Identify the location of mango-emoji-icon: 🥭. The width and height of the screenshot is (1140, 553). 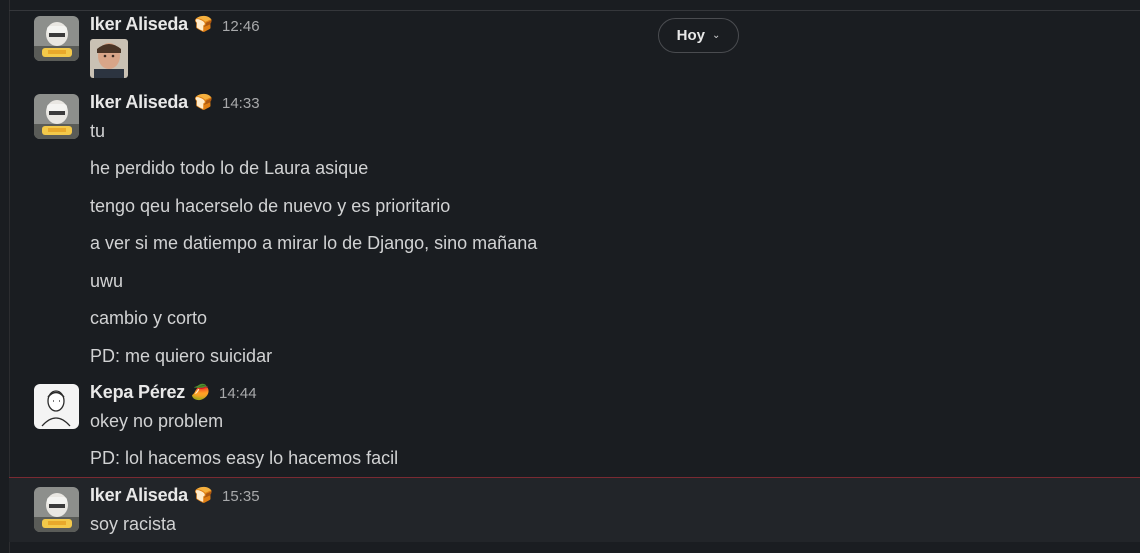
(200, 392).